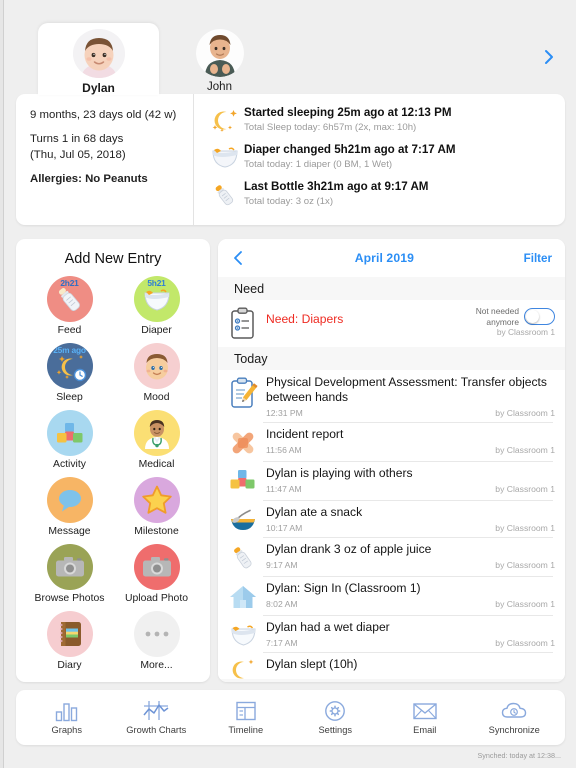 This screenshot has width=576, height=768. What do you see at coordinates (69, 634) in the screenshot?
I see `notebook-icon` at bounding box center [69, 634].